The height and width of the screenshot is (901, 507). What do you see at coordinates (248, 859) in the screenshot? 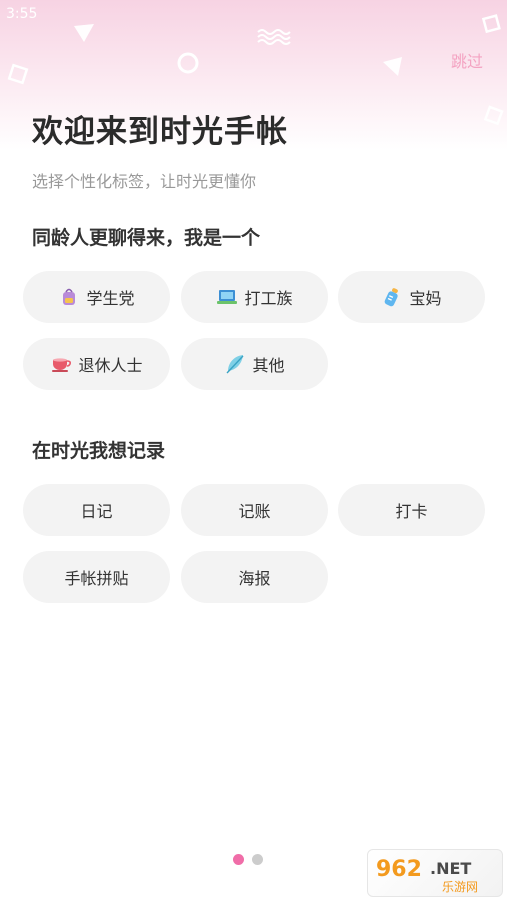
I see `page-indicator` at bounding box center [248, 859].